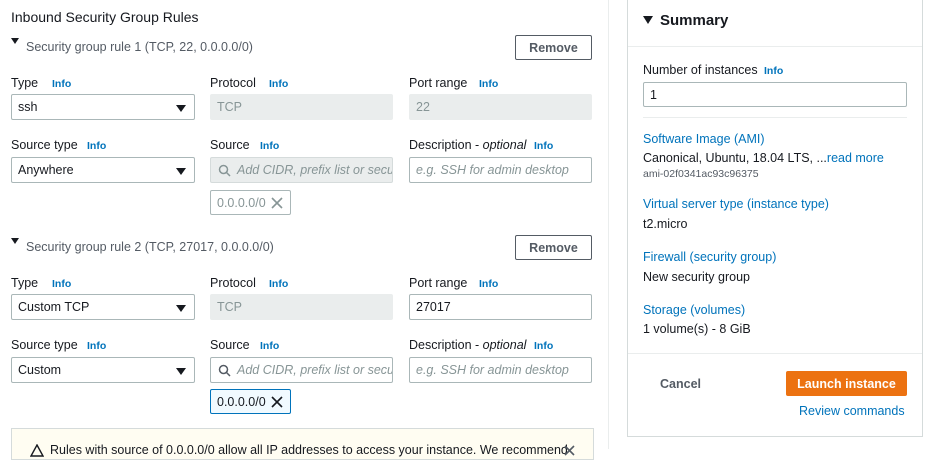  Describe the element at coordinates (704, 139) in the screenshot. I see `ami-link: Software Image (AMI)` at that location.